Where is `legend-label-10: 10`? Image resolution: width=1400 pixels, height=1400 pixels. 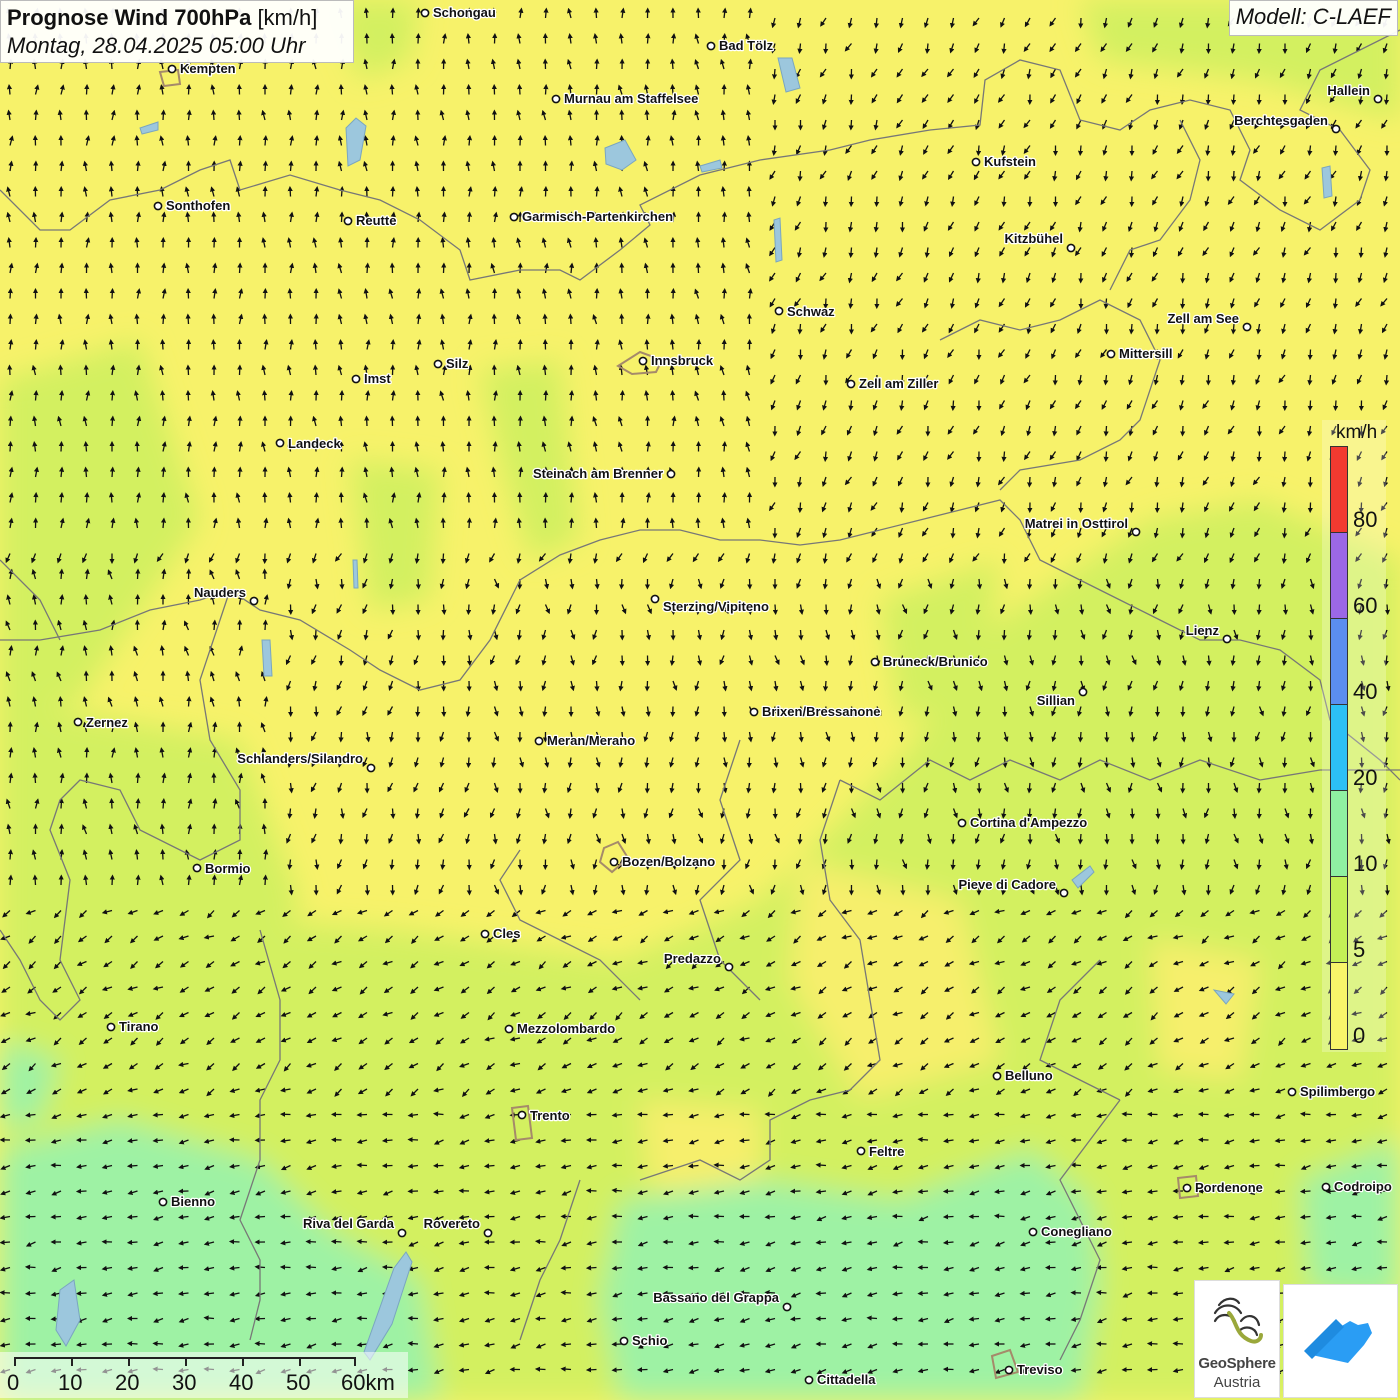
legend-label-10: 10 is located at coordinates (1365, 863).